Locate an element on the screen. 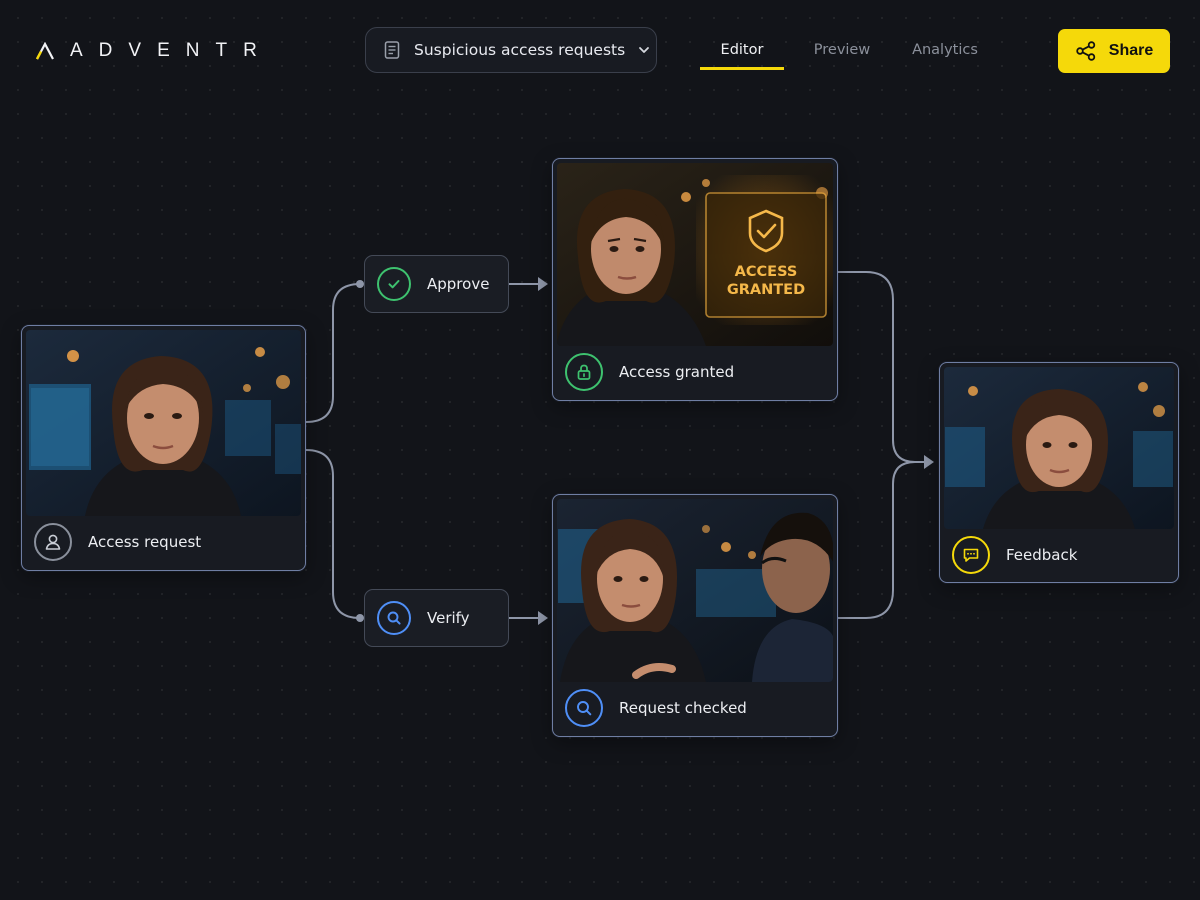 Image resolution: width=1200 pixels, height=900 pixels. node-footer: Request checked is located at coordinates (695, 708).